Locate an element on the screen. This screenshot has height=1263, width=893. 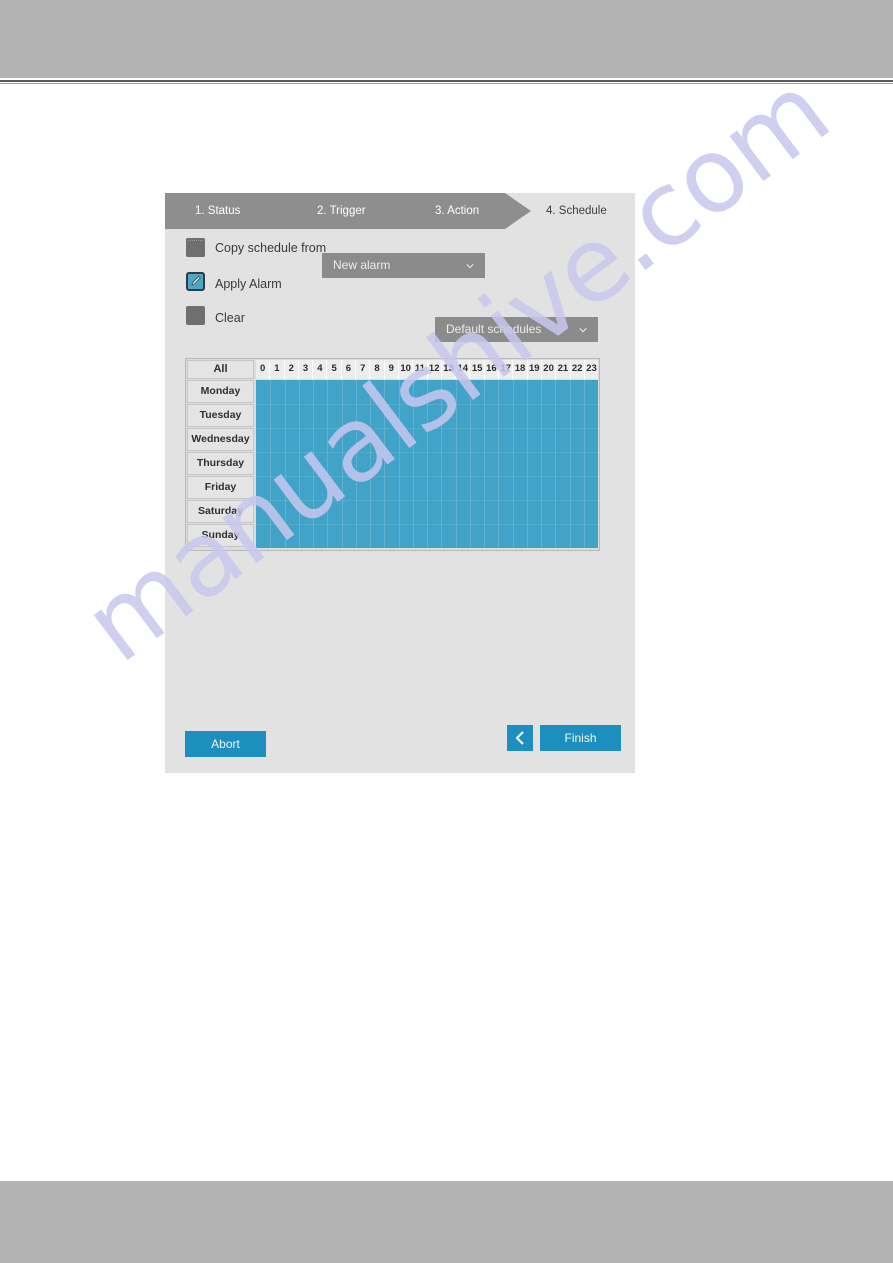
hour-header-cell: 0 is located at coordinates (263, 369).